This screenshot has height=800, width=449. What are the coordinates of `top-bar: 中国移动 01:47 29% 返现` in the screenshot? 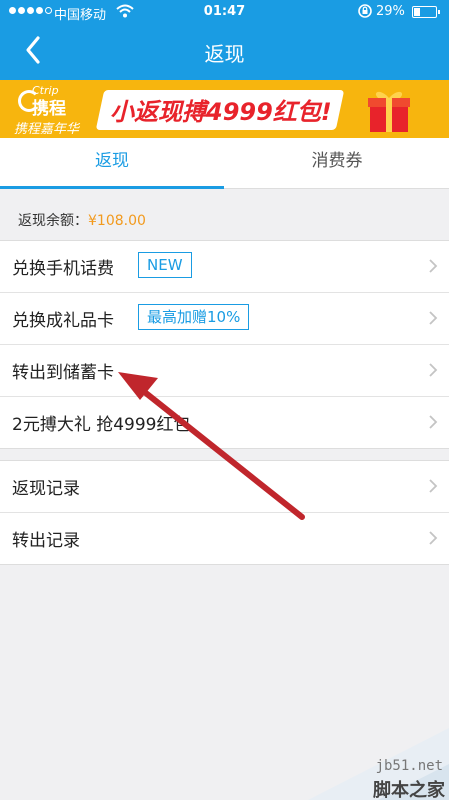 It's located at (224, 40).